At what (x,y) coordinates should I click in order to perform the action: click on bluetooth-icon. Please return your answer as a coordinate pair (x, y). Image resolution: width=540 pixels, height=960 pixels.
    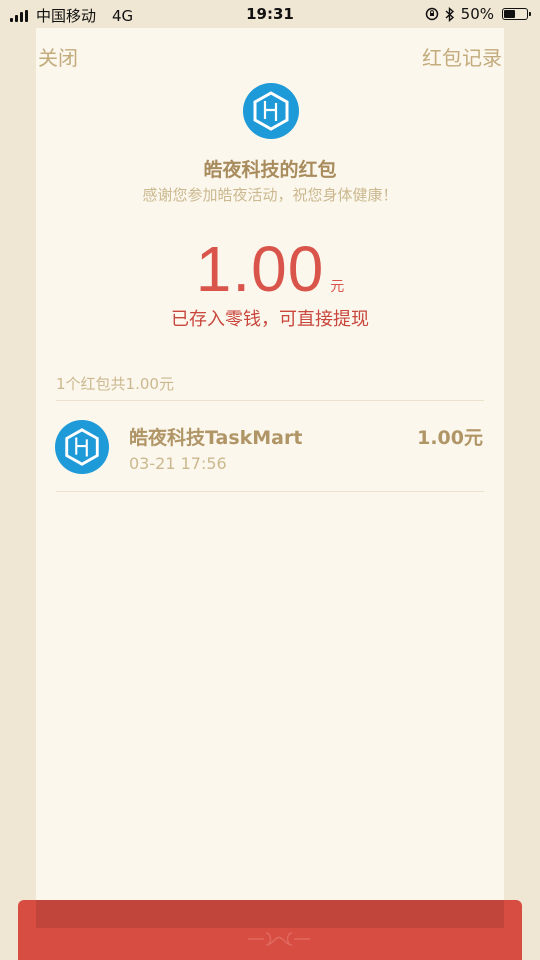
    Looking at the image, I should click on (449, 14).